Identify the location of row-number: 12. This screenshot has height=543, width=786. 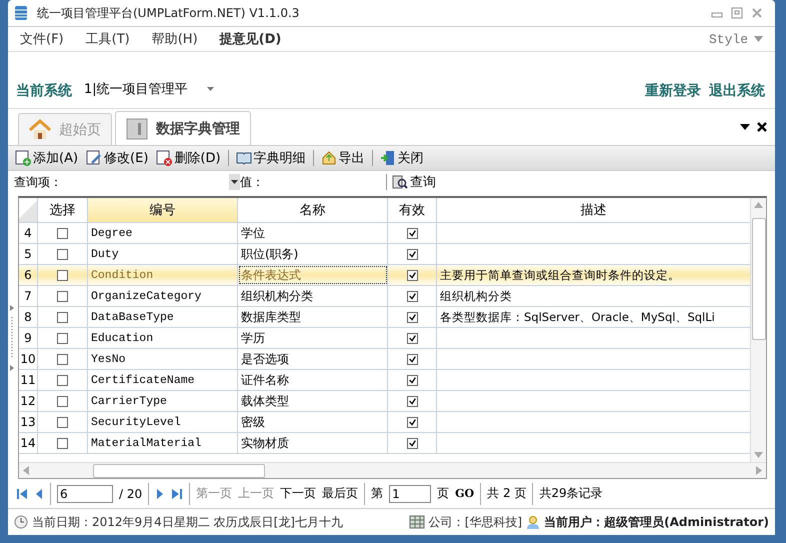
(28, 401).